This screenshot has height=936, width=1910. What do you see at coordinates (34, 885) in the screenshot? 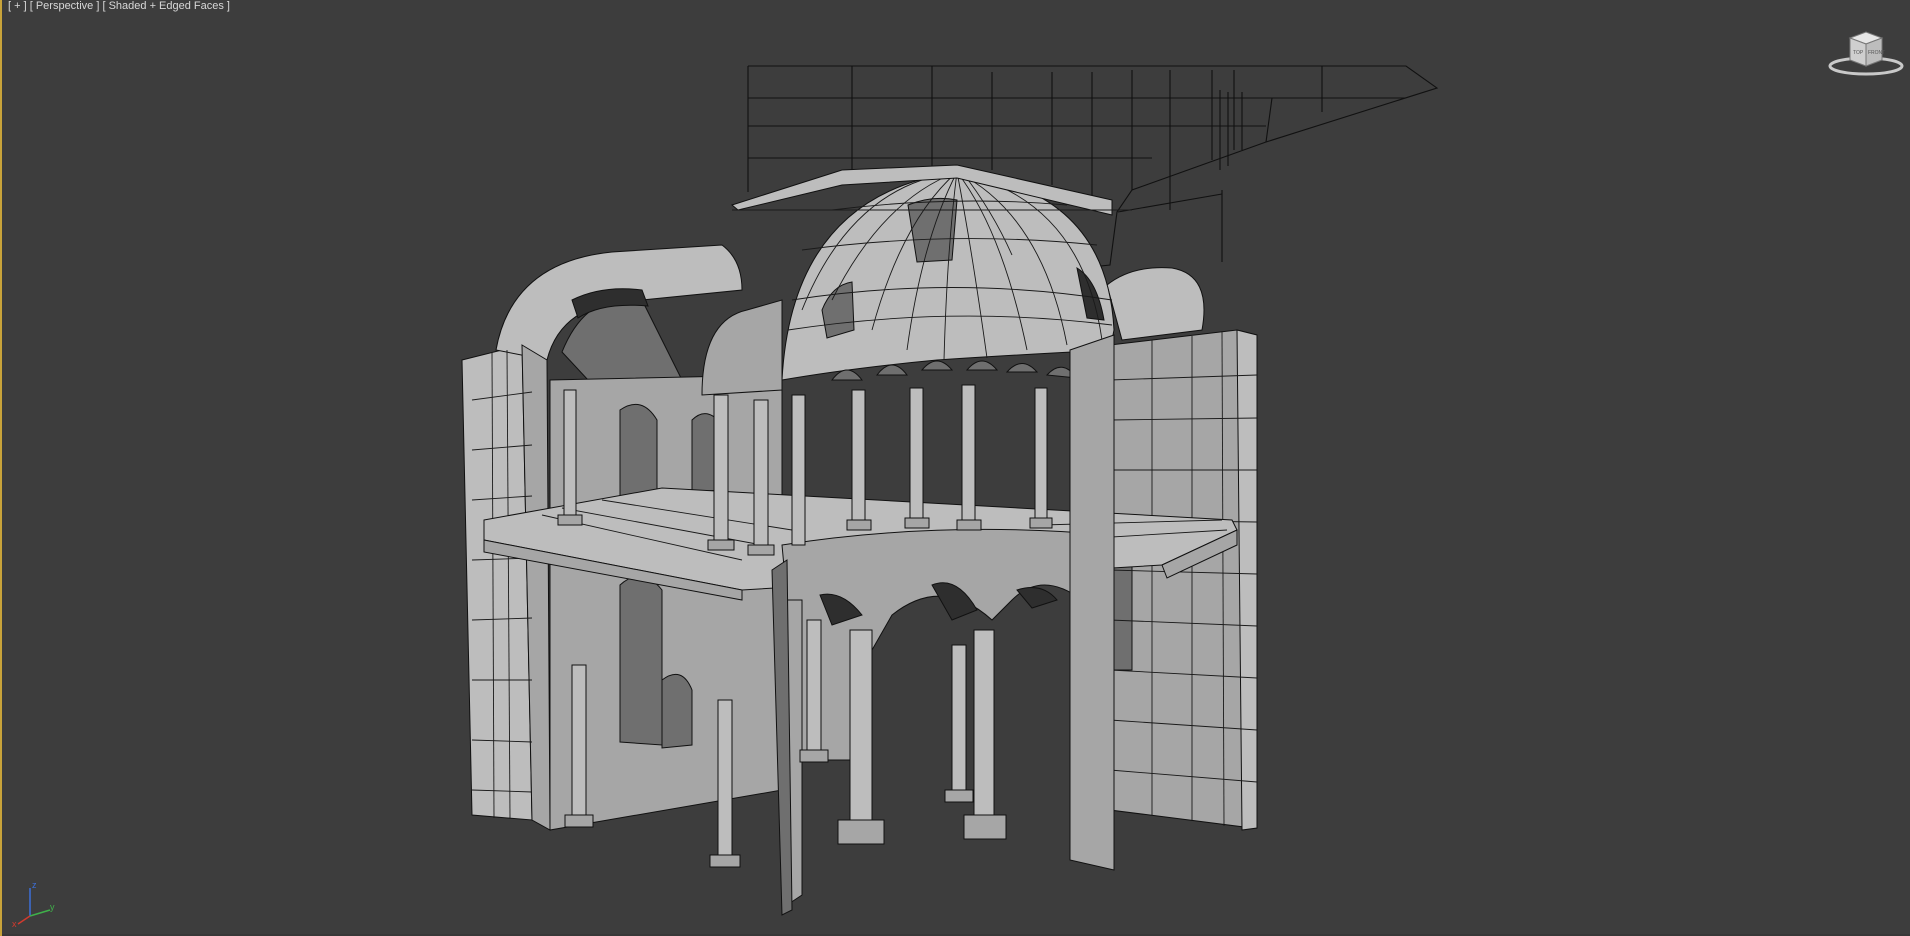
I see `axis-z-label: z` at bounding box center [34, 885].